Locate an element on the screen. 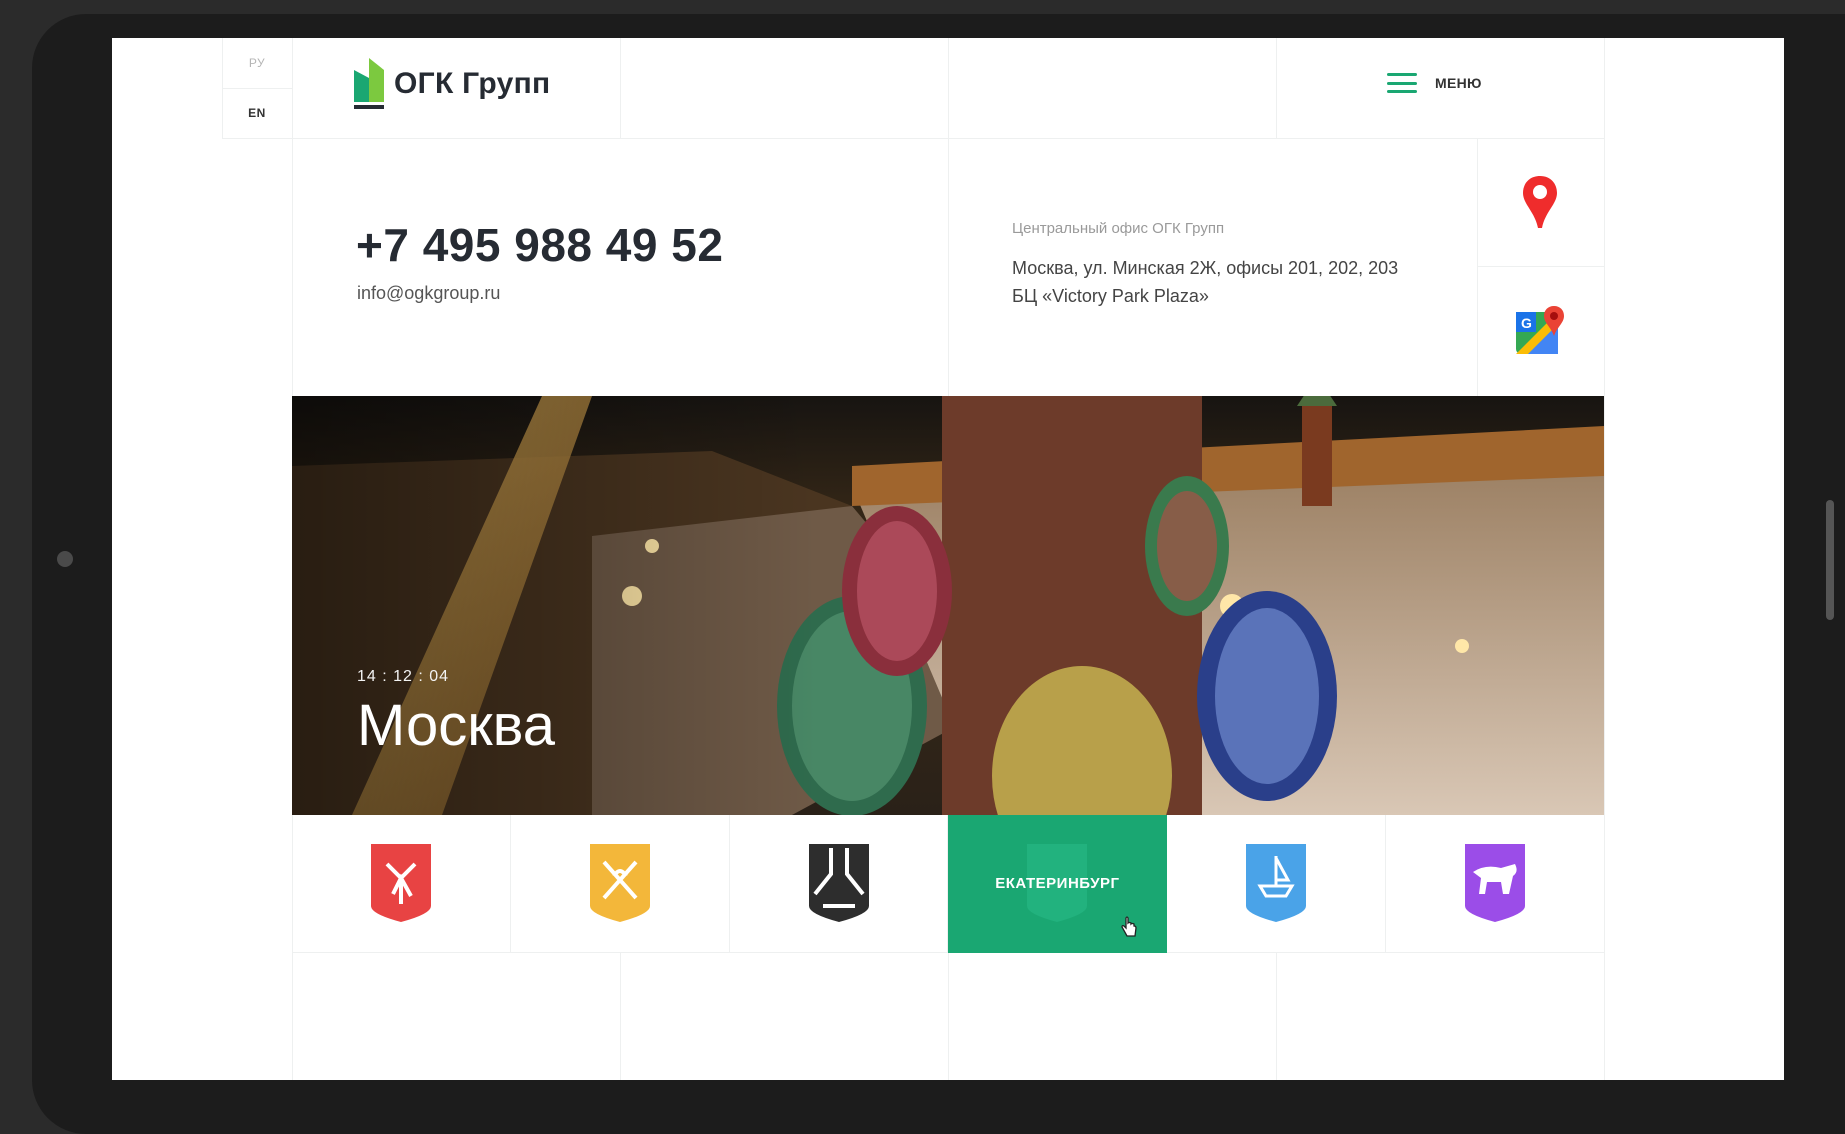 Image resolution: width=1845 pixels, height=1134 pixels. logo: ОГК Групп is located at coordinates (452, 84).